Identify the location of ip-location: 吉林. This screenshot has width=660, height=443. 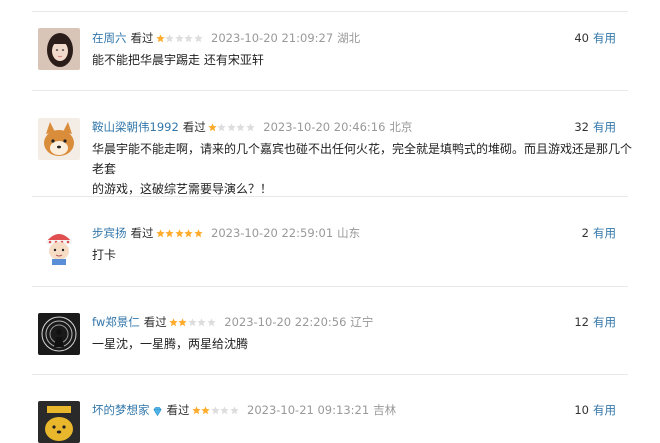
(385, 410).